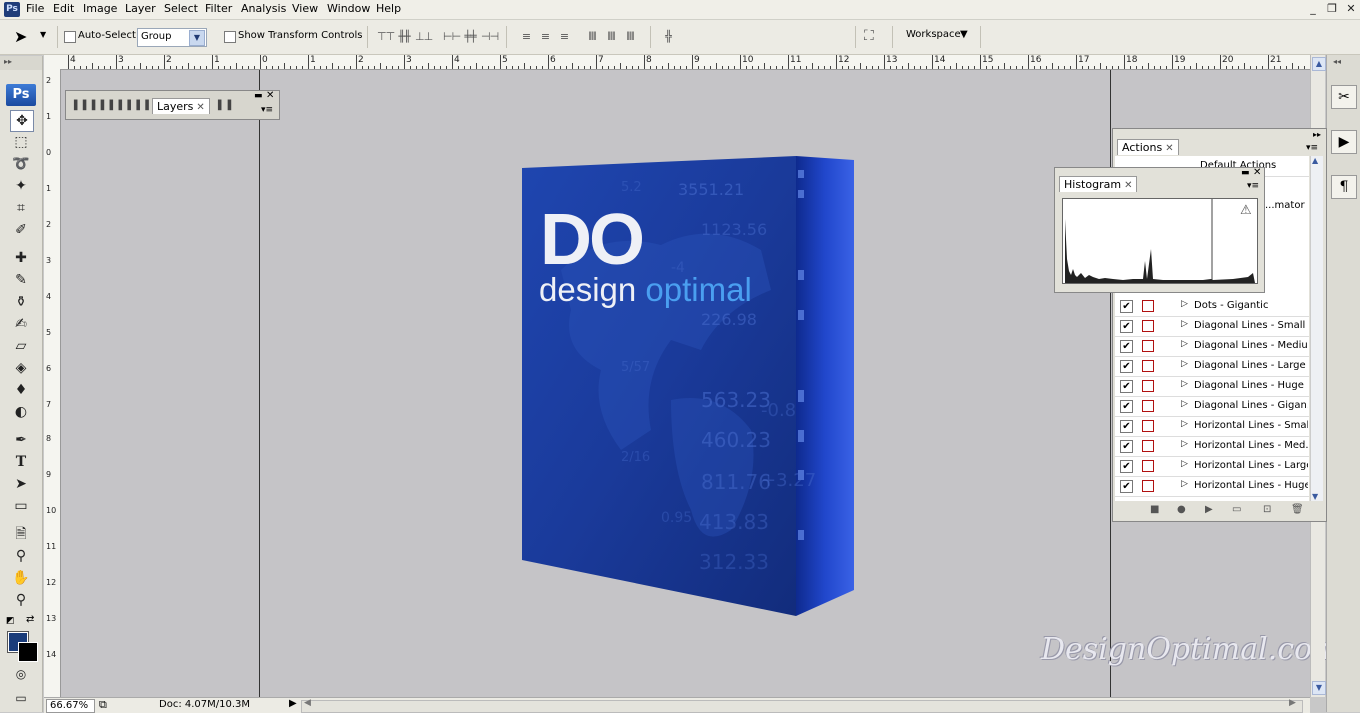 This screenshot has width=1360, height=713. What do you see at coordinates (22, 121) in the screenshot?
I see `move-tool: ✥` at bounding box center [22, 121].